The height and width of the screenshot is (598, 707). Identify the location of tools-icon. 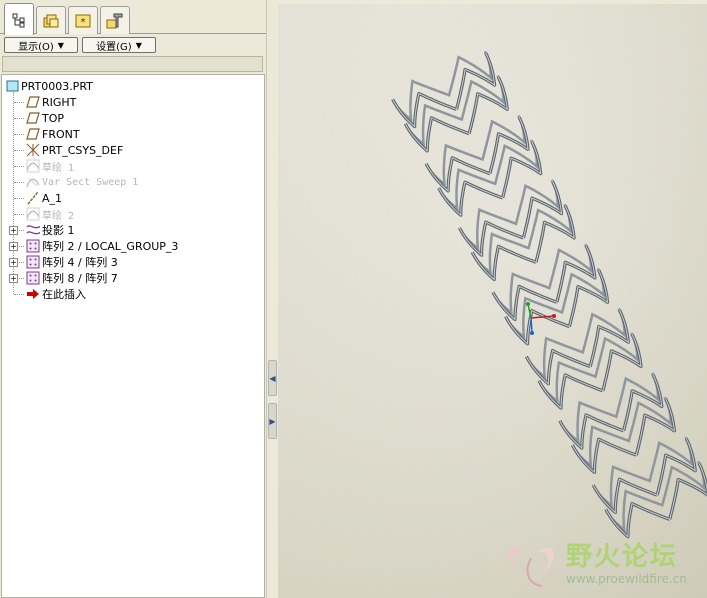
(114, 20).